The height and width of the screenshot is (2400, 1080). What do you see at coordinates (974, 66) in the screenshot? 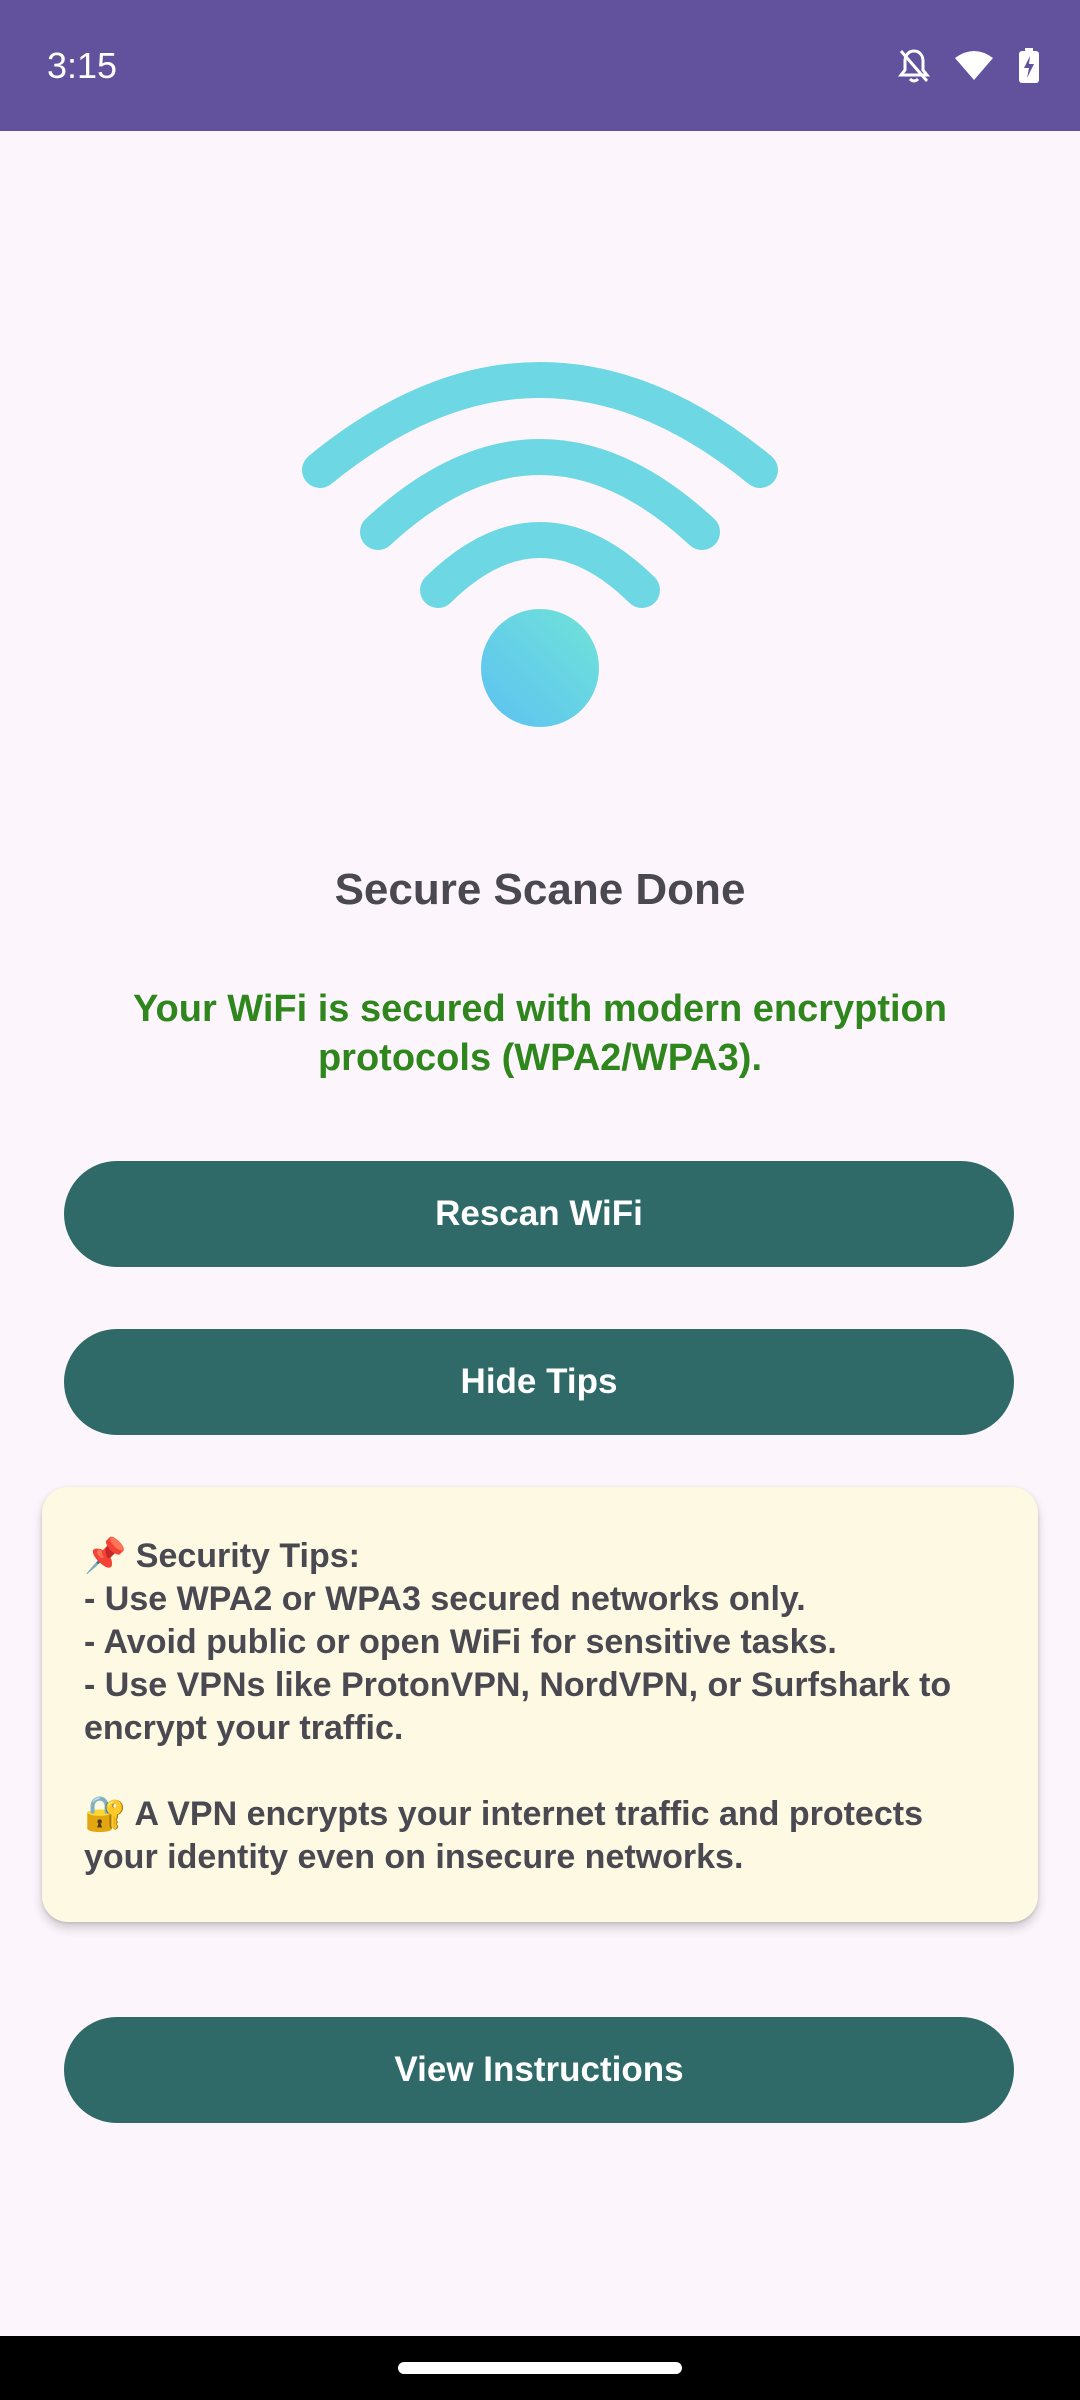
I see `wifi-icon` at bounding box center [974, 66].